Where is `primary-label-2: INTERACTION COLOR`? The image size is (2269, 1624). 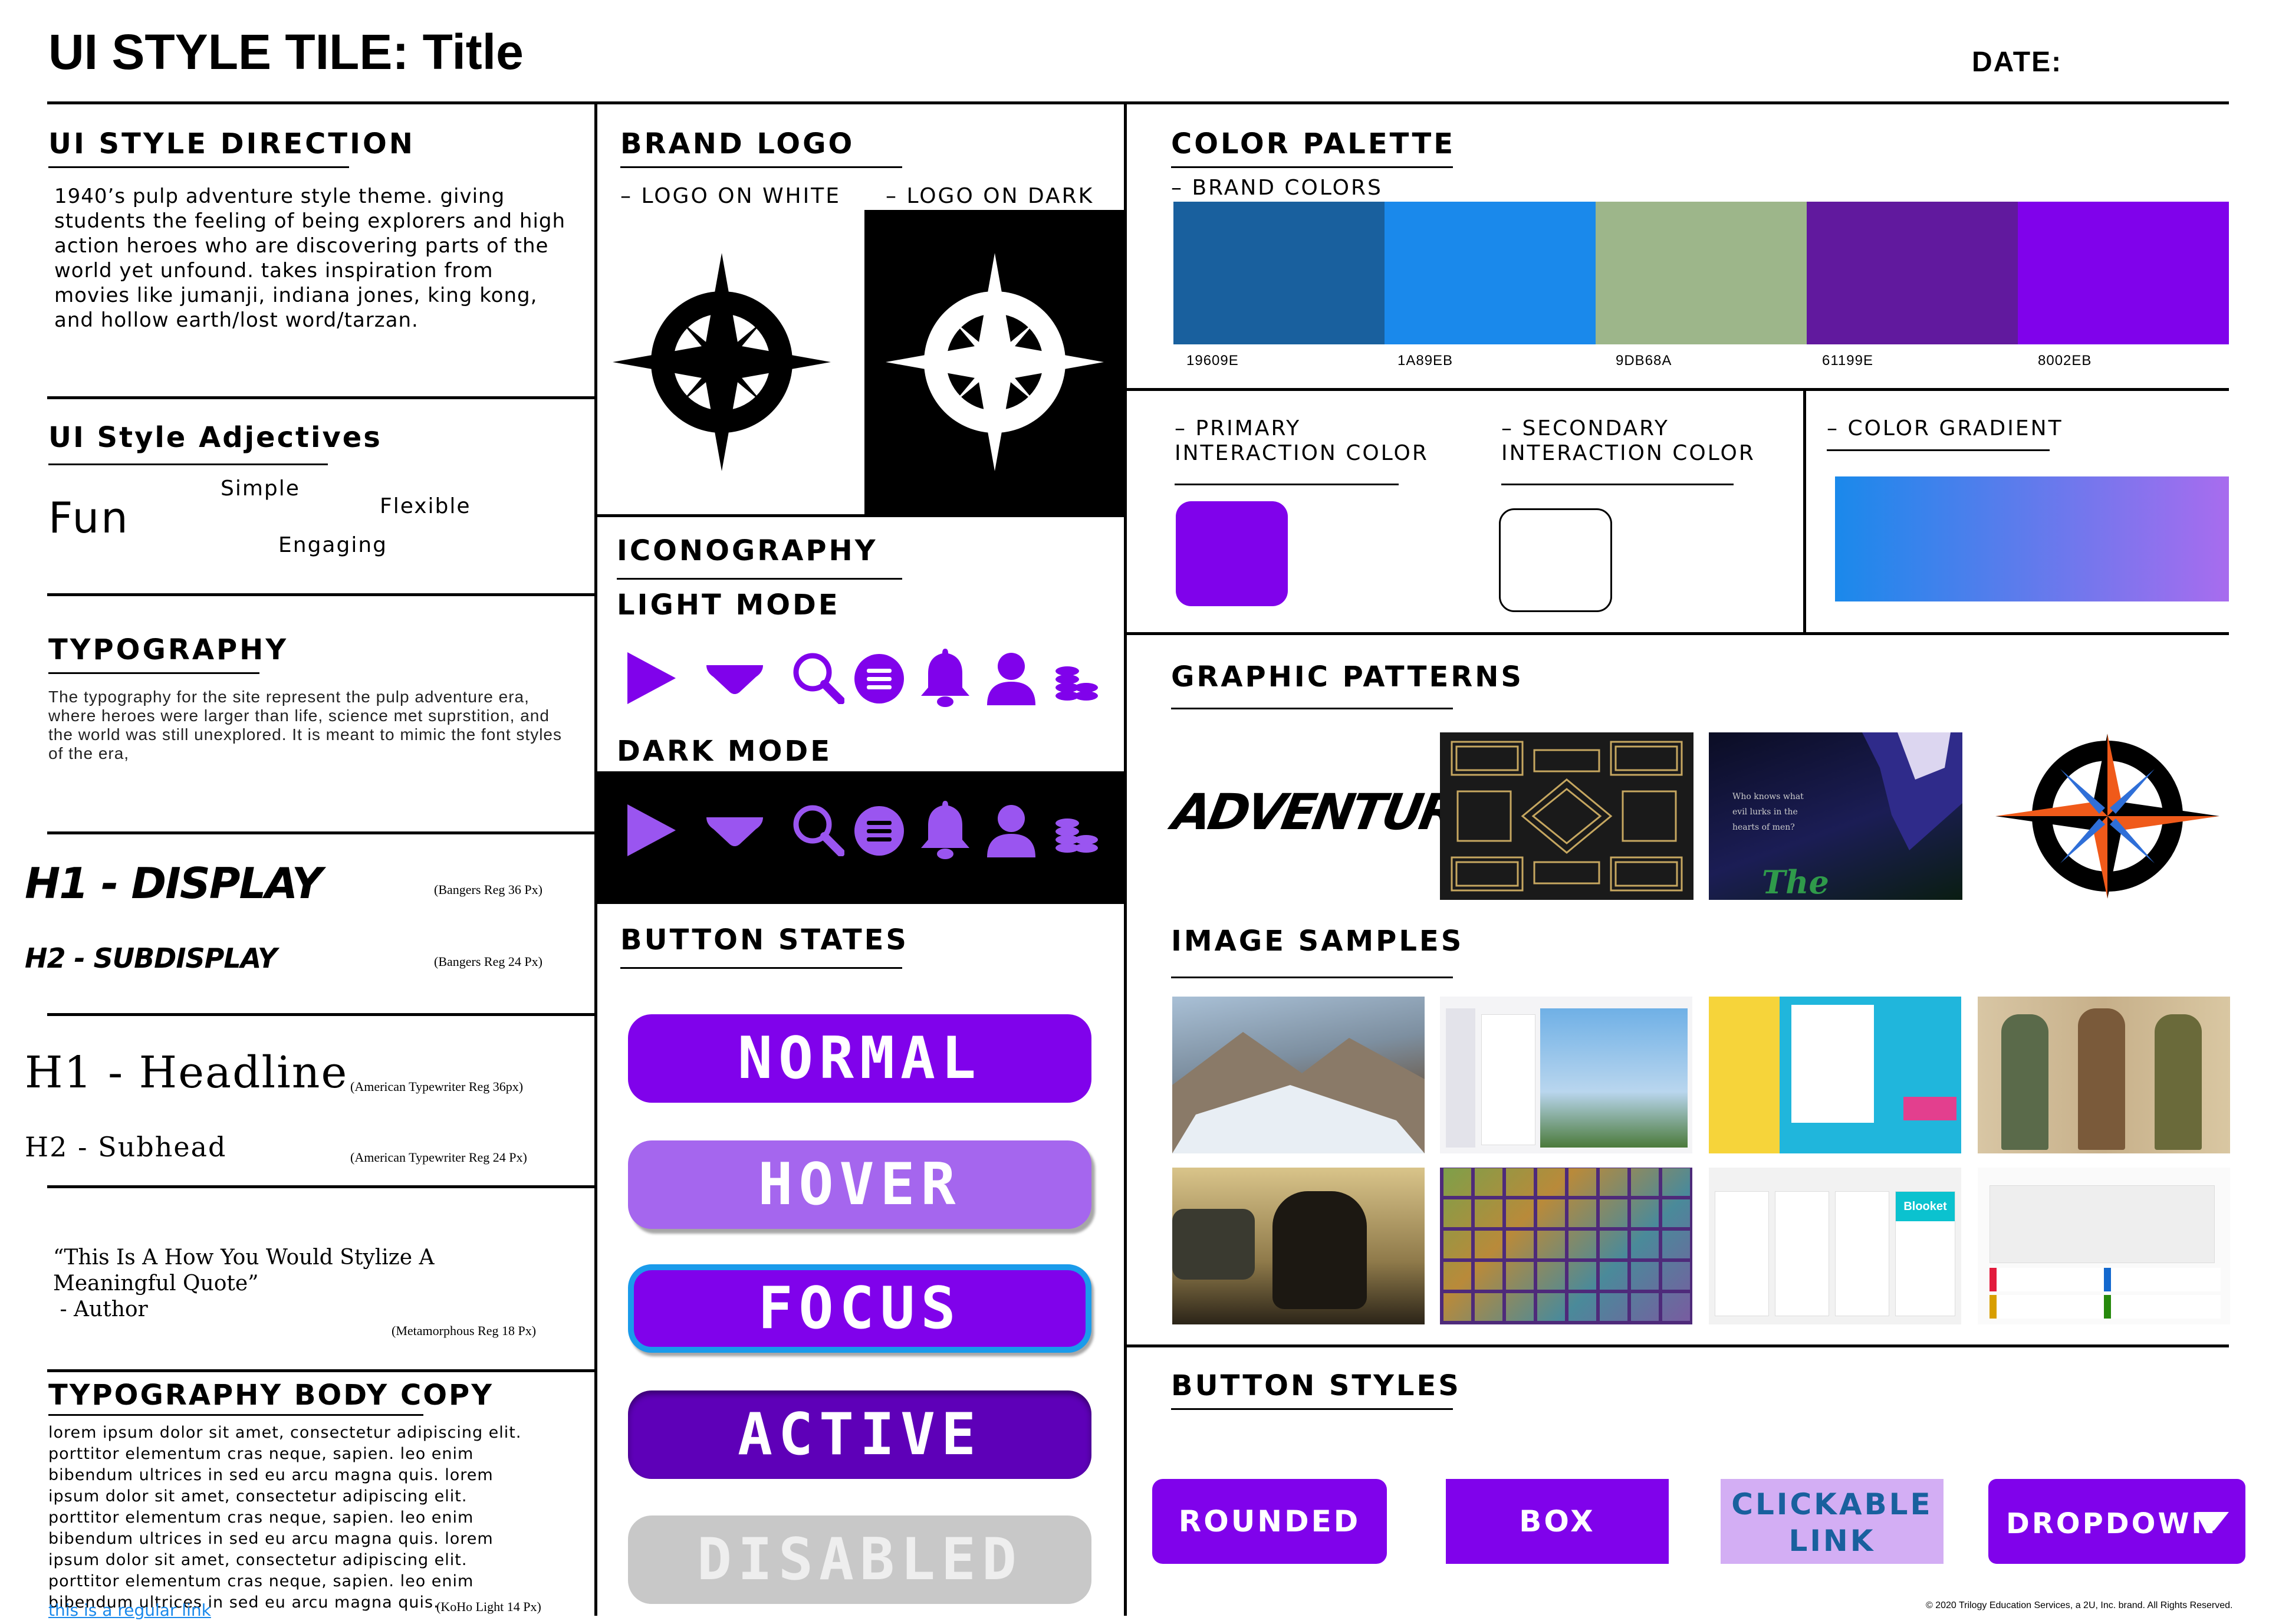 primary-label-2: INTERACTION COLOR is located at coordinates (1302, 453).